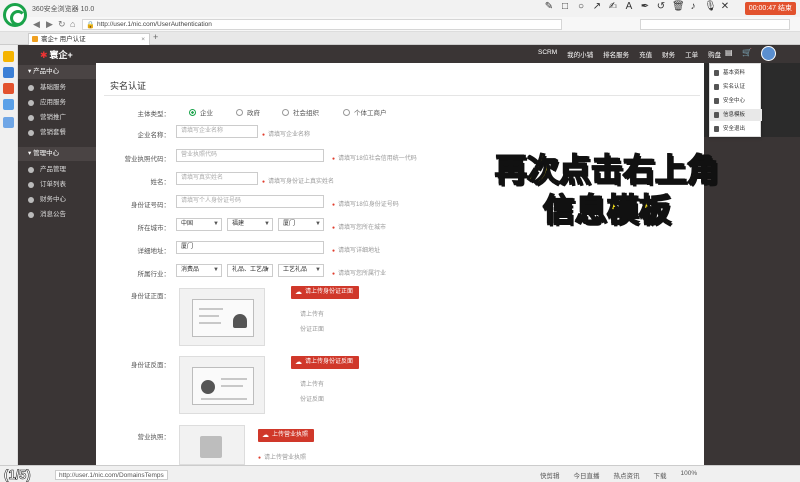 The width and height of the screenshot is (800, 482). I want to click on text-icon: A, so click(629, 7).